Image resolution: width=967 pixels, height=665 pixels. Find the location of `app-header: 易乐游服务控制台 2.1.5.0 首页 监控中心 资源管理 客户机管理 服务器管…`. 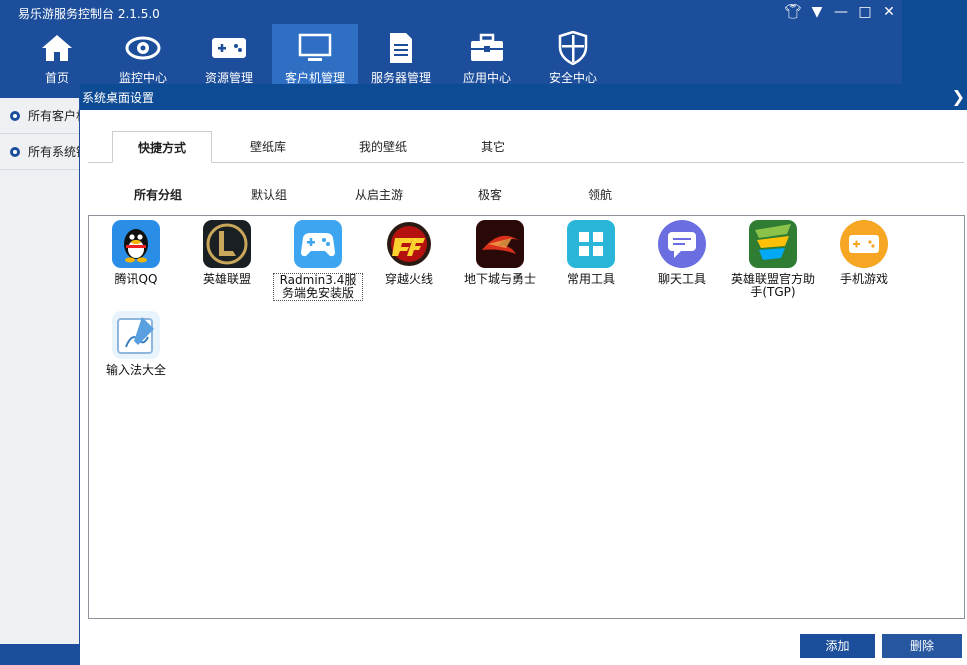

app-header: 易乐游服务控制台 2.1.5.0 首页 监控中心 资源管理 客户机管理 服务器管… is located at coordinates (483, 42).